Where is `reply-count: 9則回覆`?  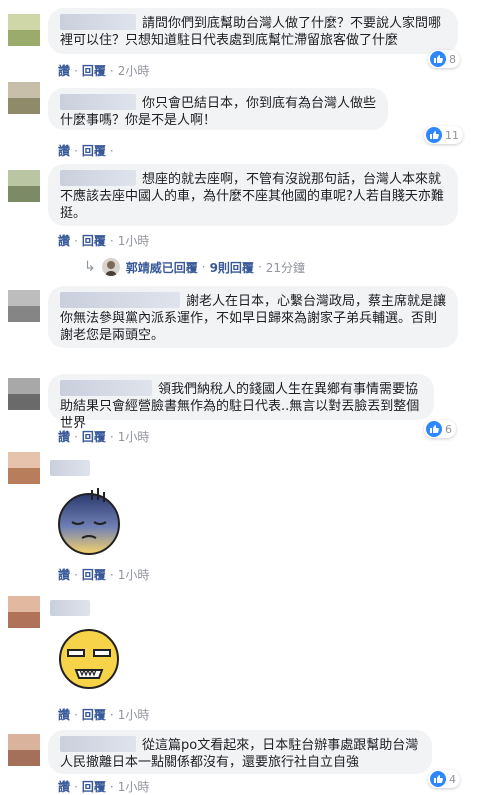 reply-count: 9則回覆 is located at coordinates (232, 267).